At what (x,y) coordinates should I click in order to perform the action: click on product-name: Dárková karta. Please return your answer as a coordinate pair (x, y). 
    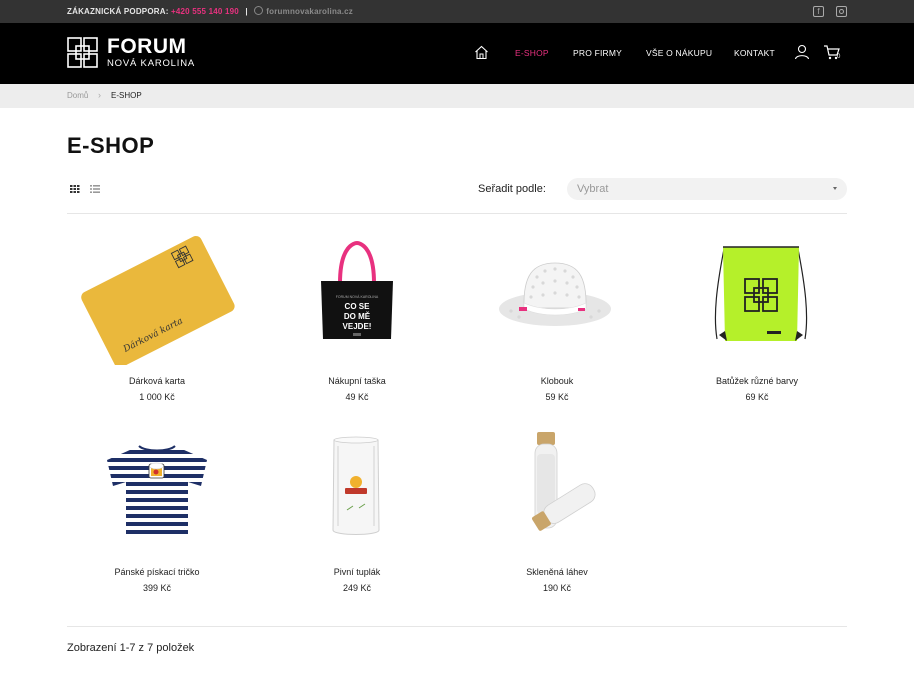
    Looking at the image, I should click on (157, 381).